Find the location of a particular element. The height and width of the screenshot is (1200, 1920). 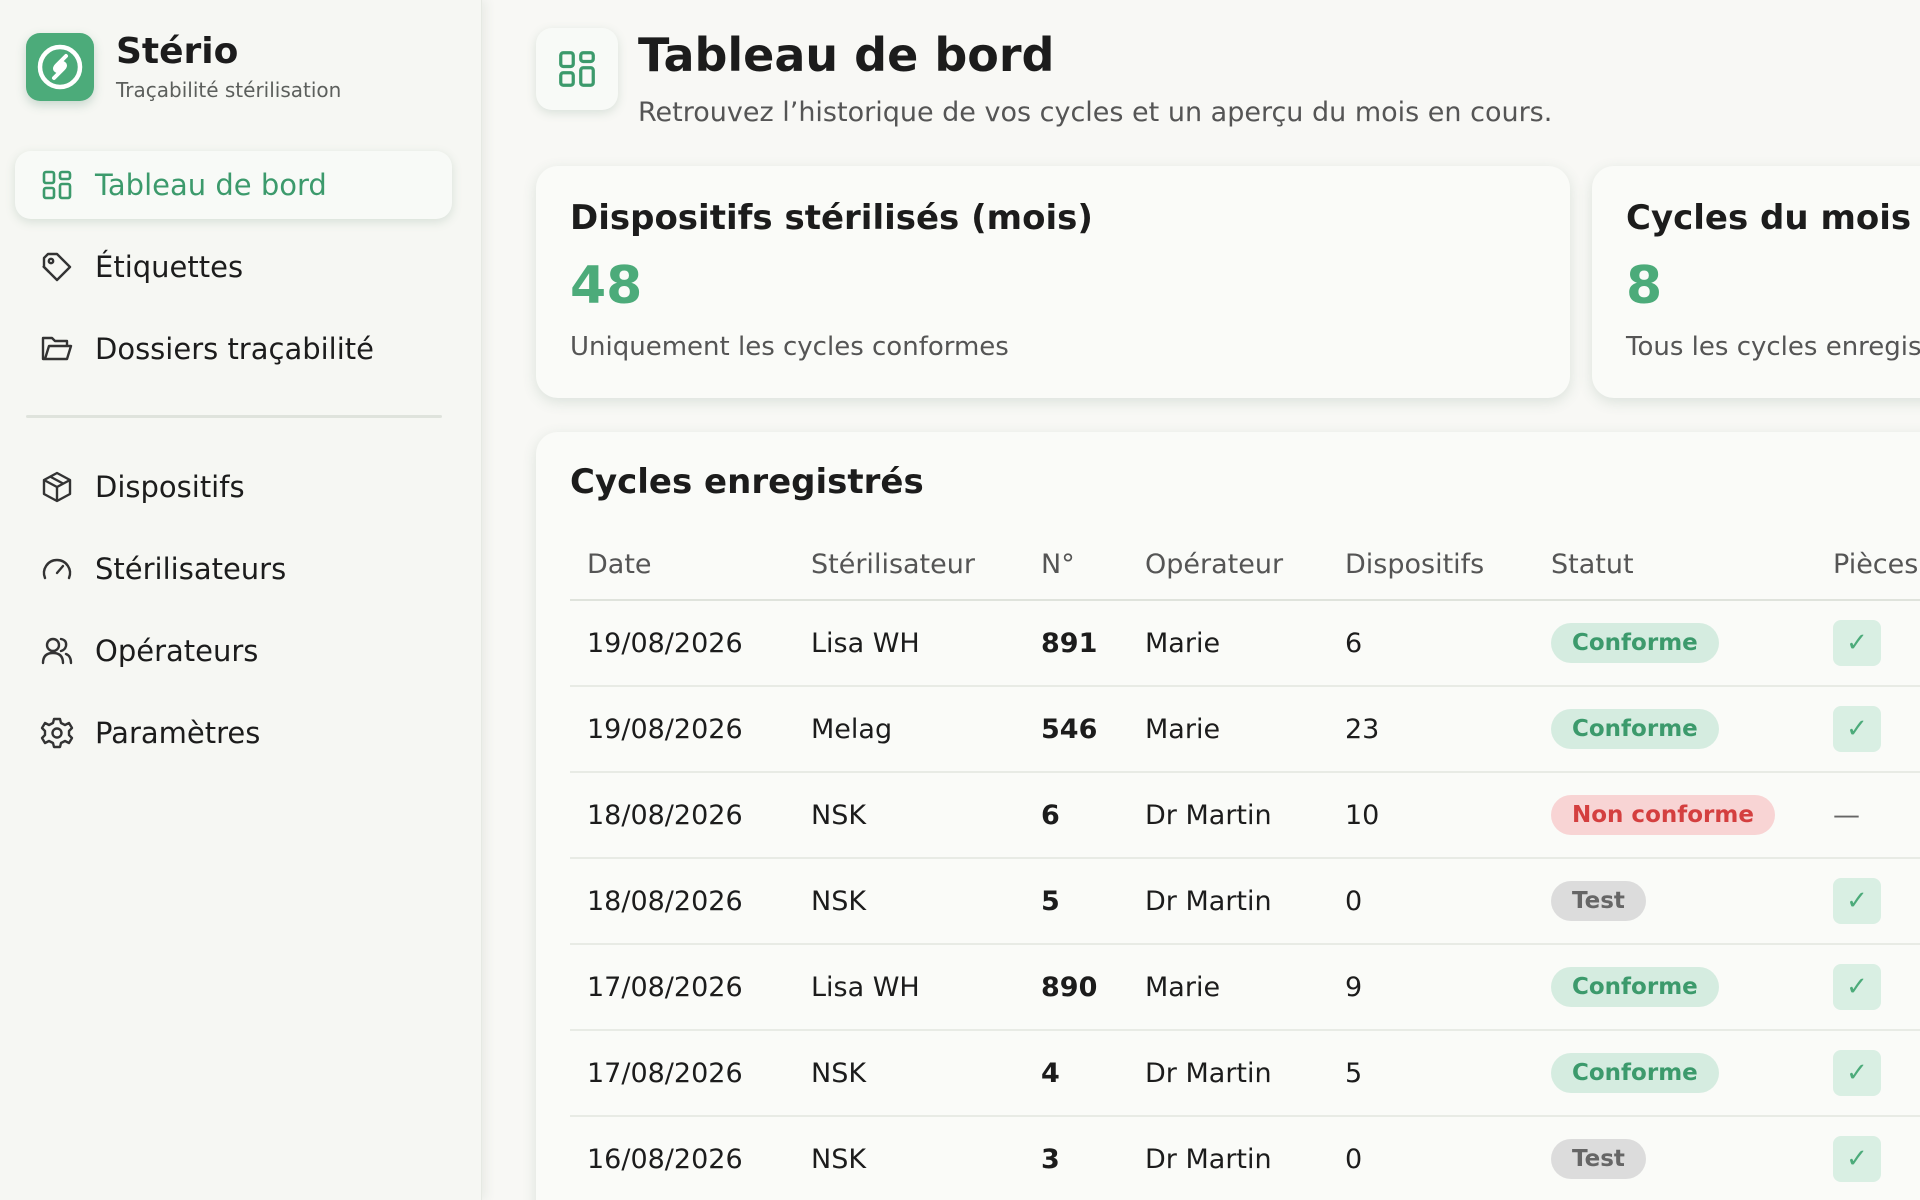

table-row: 18/08/2026 NSK 6 Dr Martin 10 Non conforme — is located at coordinates (1245, 815).